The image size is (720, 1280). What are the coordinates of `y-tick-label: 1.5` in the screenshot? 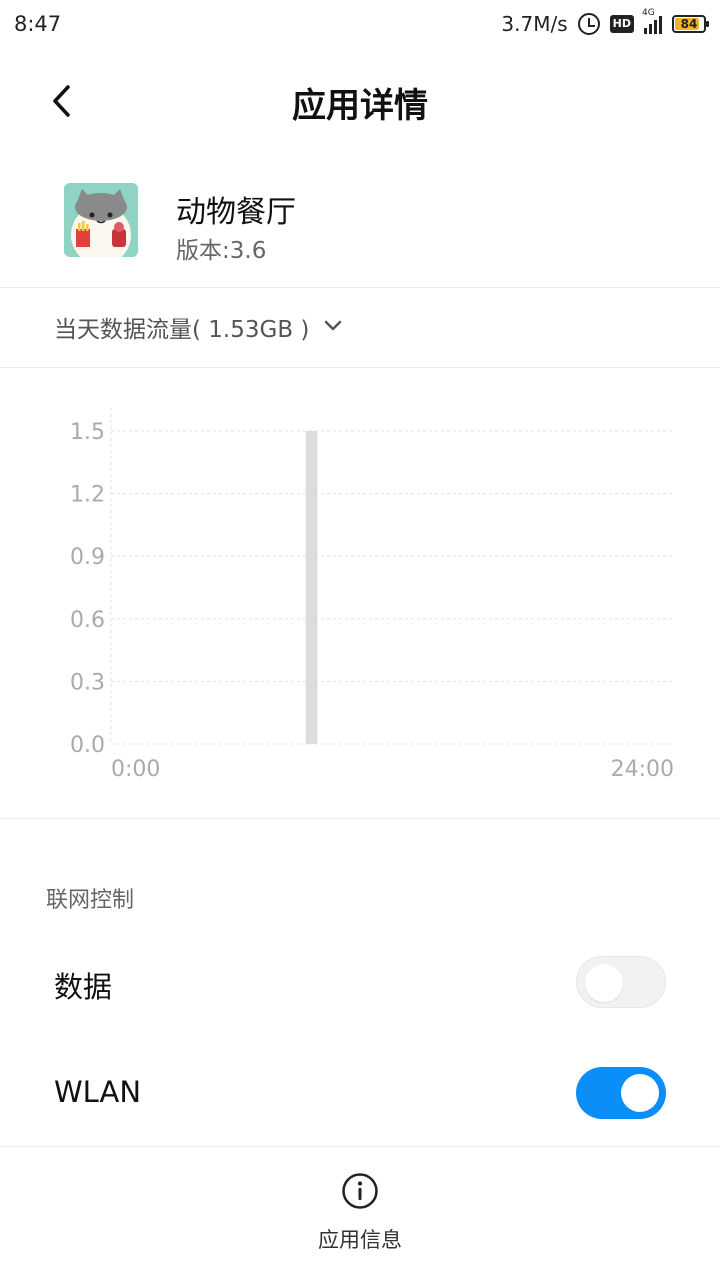 It's located at (87, 432).